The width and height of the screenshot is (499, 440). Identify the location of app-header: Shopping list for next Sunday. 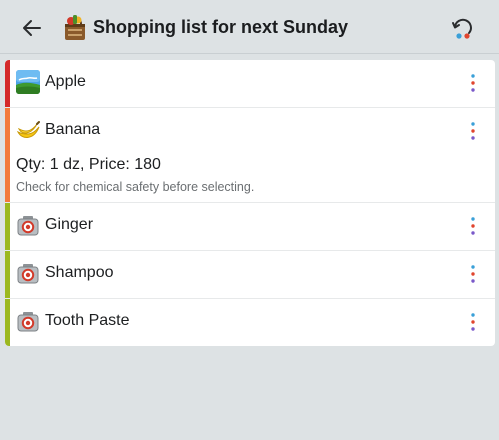
(249, 27).